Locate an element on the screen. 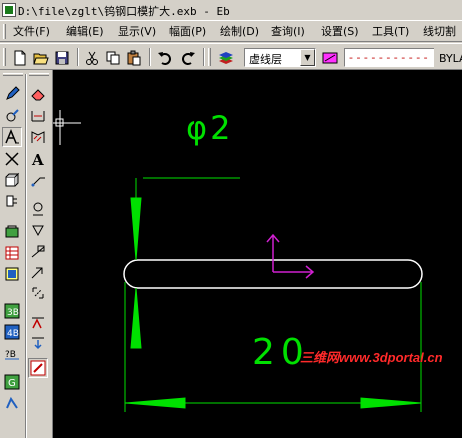  weld-tool-button is located at coordinates (38, 272).